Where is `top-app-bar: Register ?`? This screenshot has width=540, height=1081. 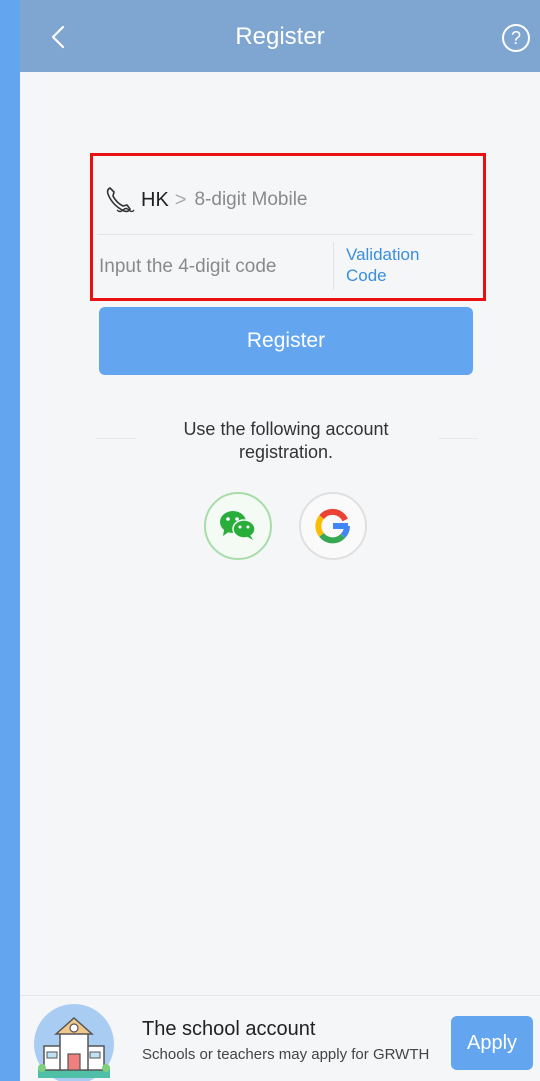 top-app-bar: Register ? is located at coordinates (280, 36).